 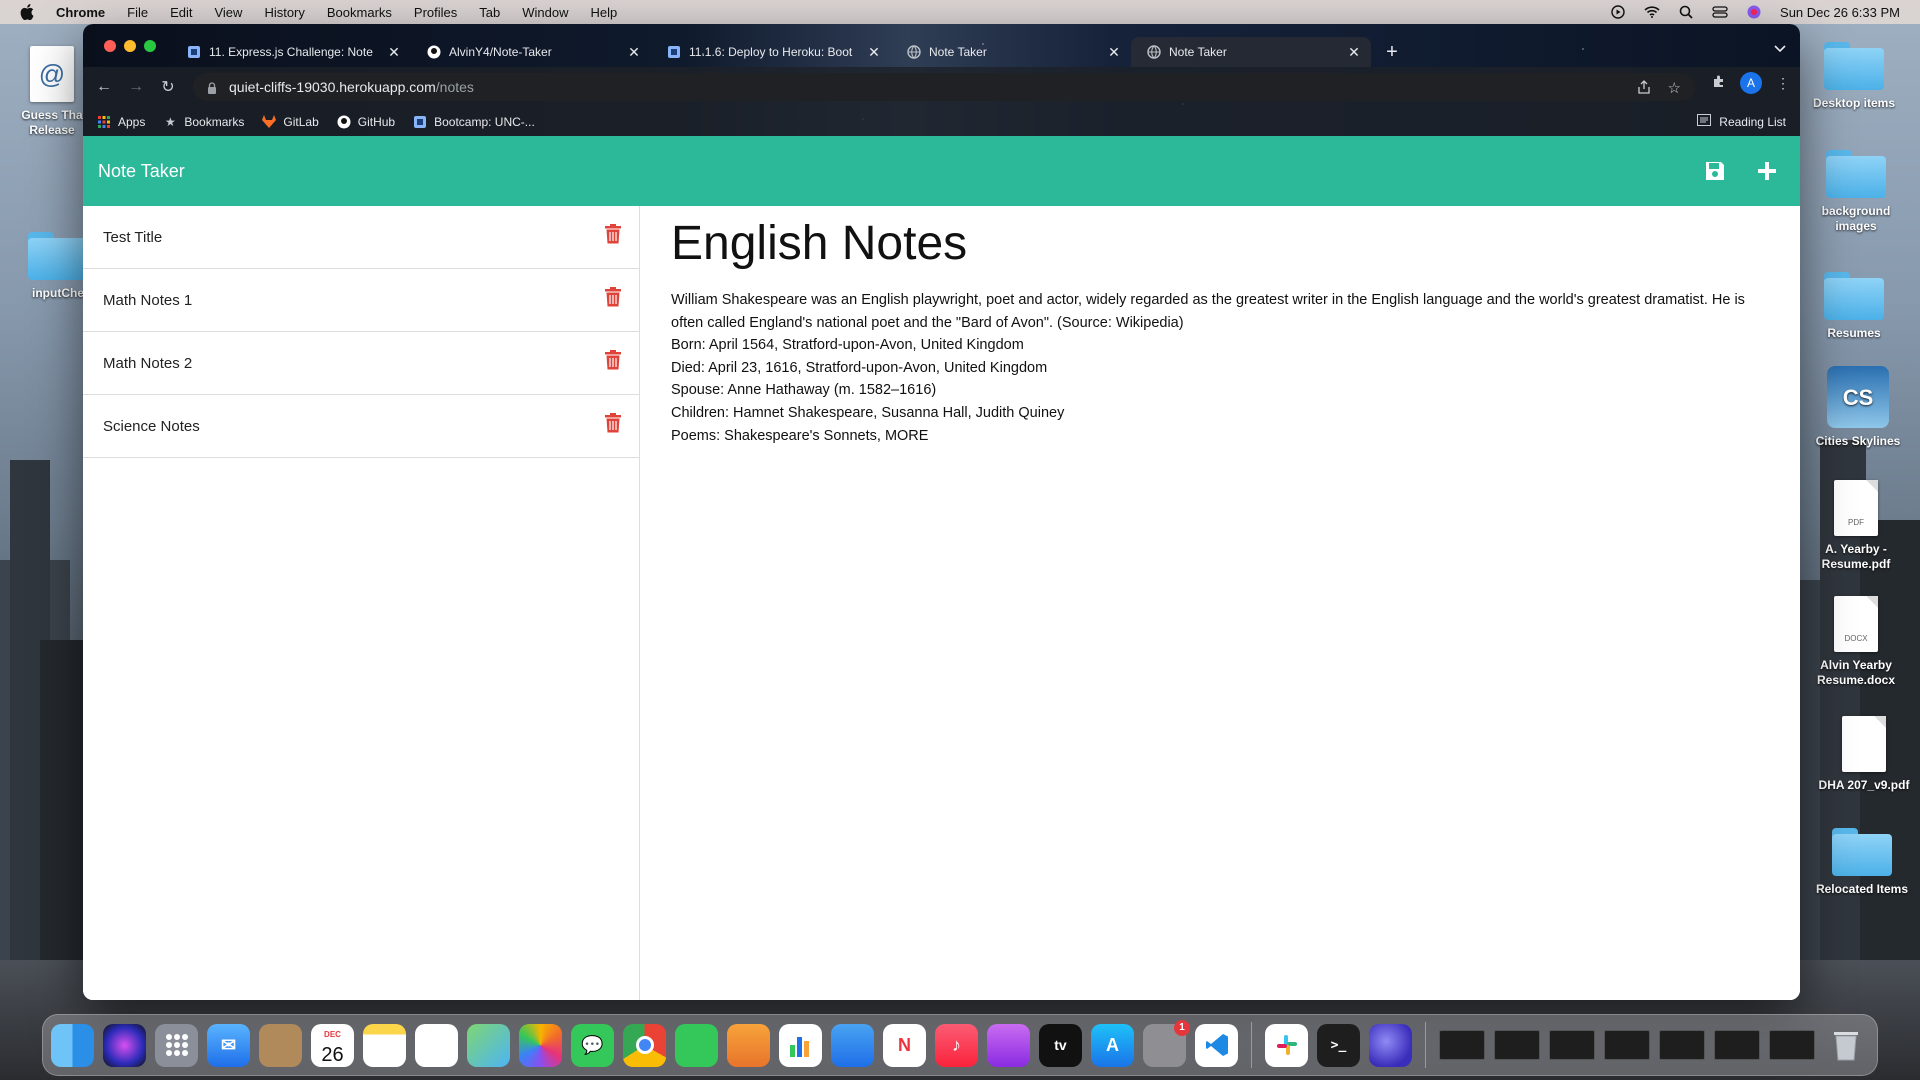 I want to click on zoom-window-button, so click(x=150, y=46).